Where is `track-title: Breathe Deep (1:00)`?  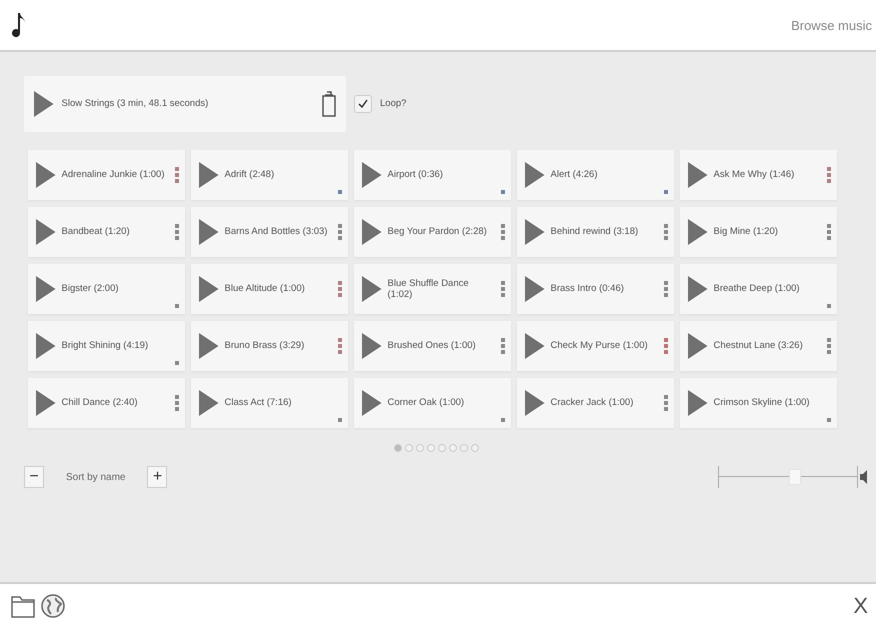 track-title: Breathe Deep (1:00) is located at coordinates (757, 289).